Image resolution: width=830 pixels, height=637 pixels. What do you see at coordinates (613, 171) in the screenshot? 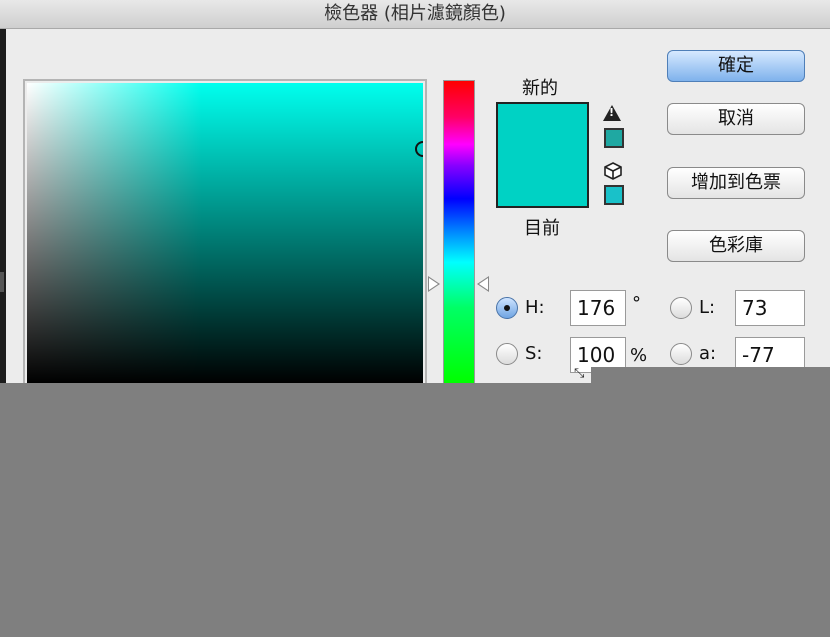
I see `cube-icon` at bounding box center [613, 171].